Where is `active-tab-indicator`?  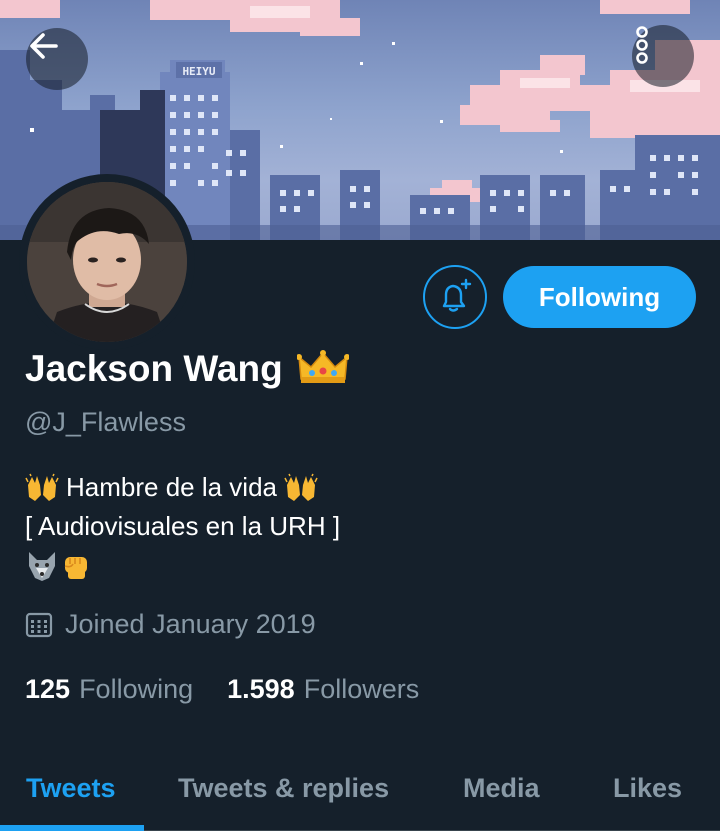 active-tab-indicator is located at coordinates (72, 828).